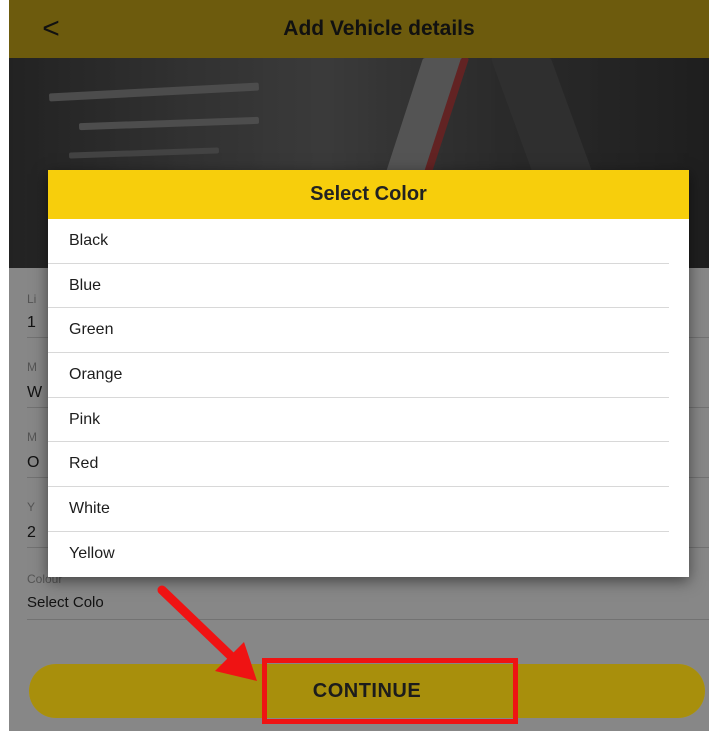 The image size is (709, 731). I want to click on annotation-arrow-icon, so click(207, 633).